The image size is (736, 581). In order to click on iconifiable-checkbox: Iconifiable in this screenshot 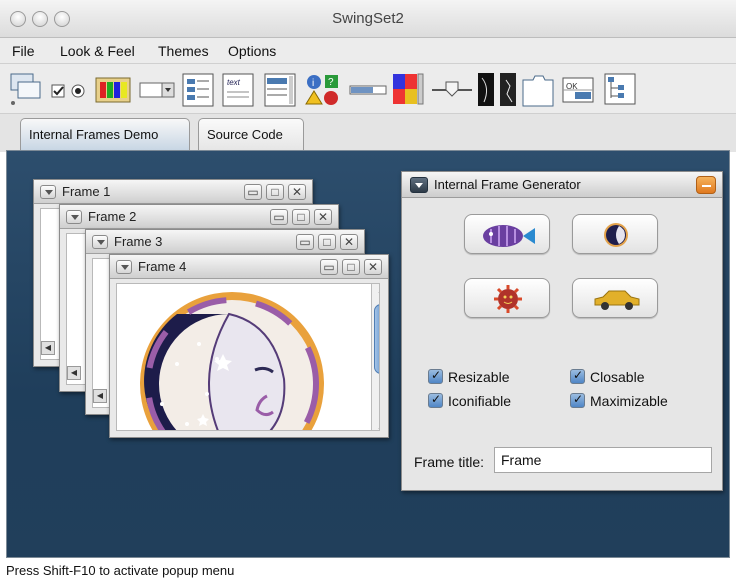, I will do `click(470, 400)`.